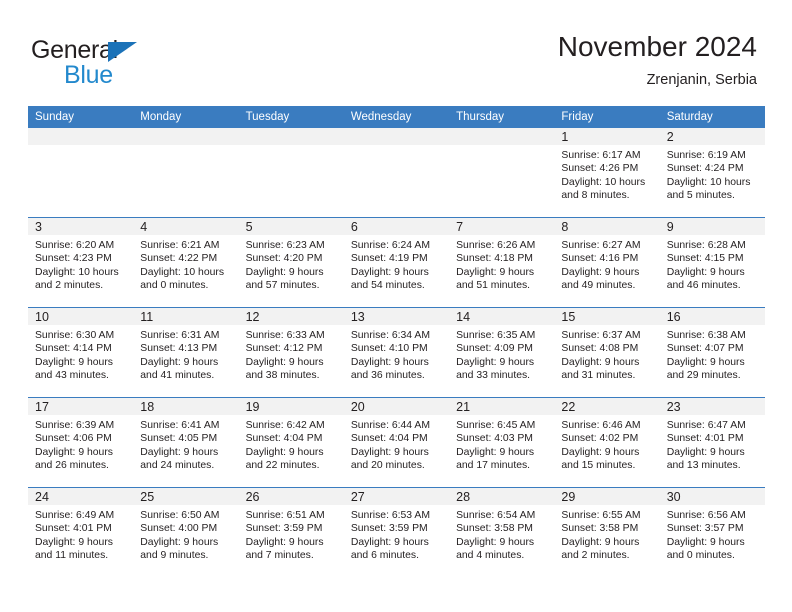 This screenshot has height=612, width=792. Describe the element at coordinates (502, 172) in the screenshot. I see `day-cell-content` at that location.